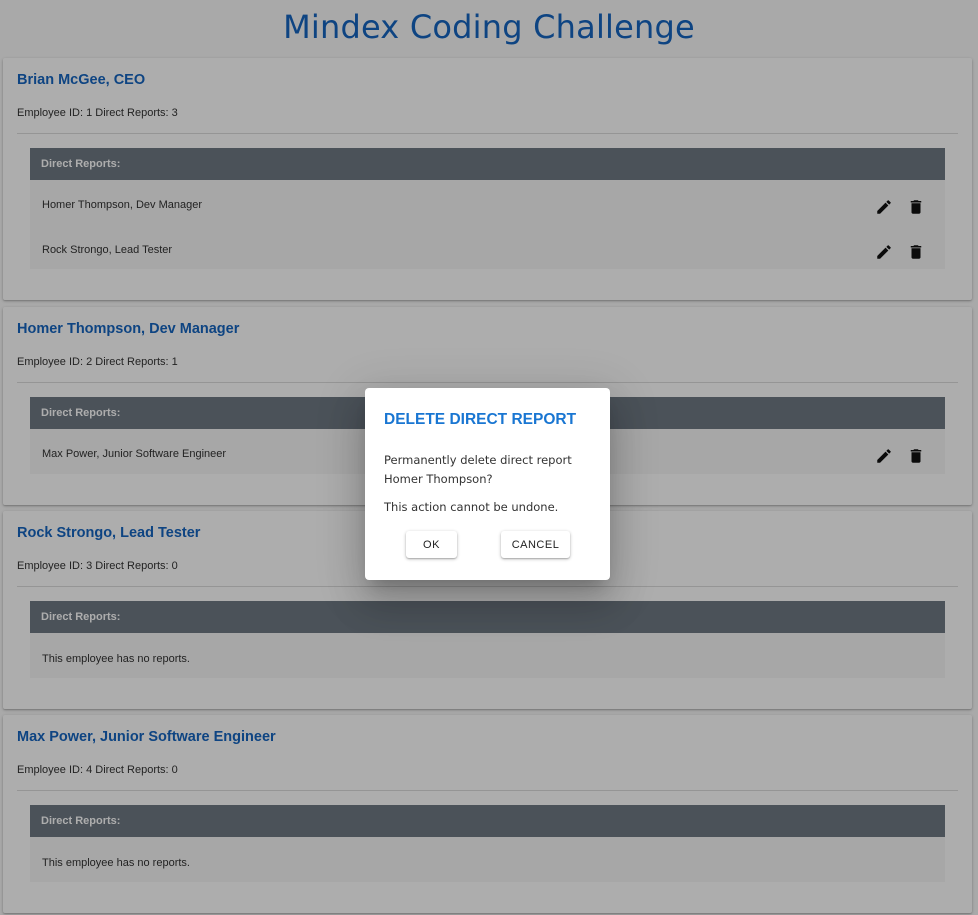  What do you see at coordinates (471, 507) in the screenshot?
I see `dialog-warning: This action cannot be undone.` at bounding box center [471, 507].